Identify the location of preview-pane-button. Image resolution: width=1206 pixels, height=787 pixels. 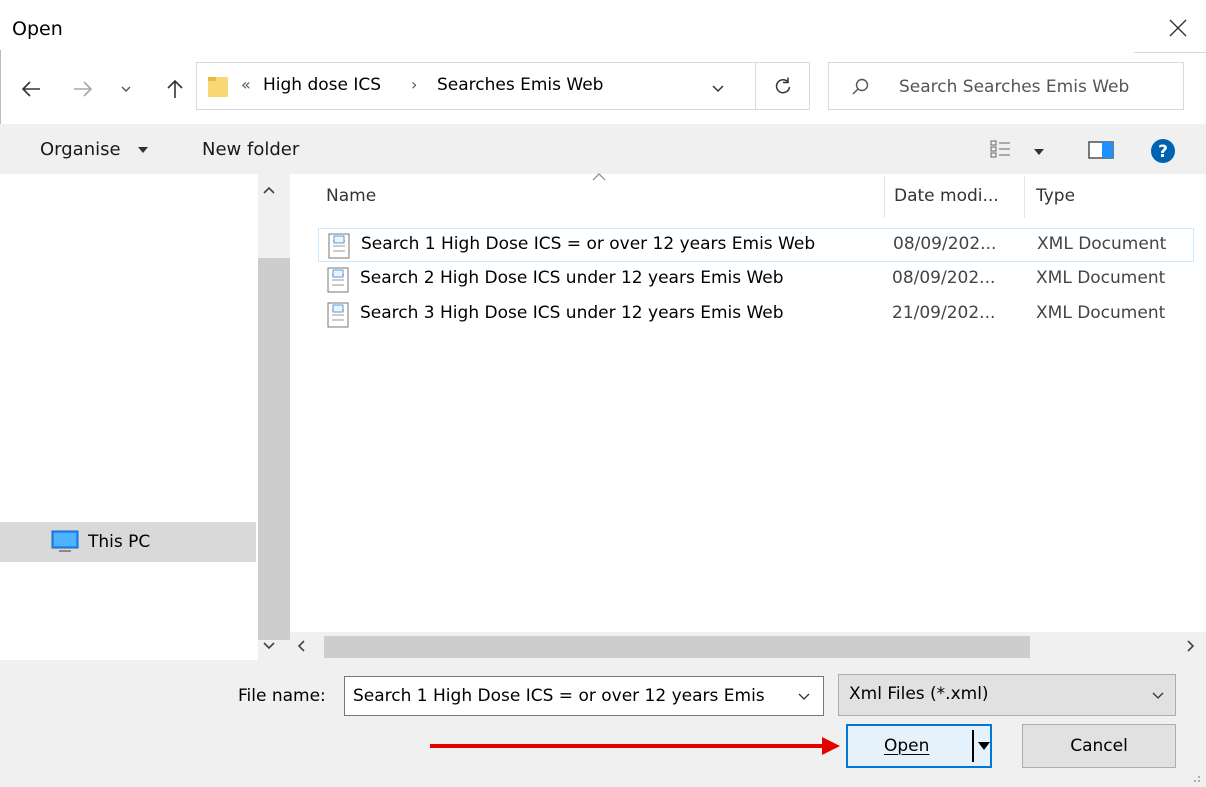
(1102, 150).